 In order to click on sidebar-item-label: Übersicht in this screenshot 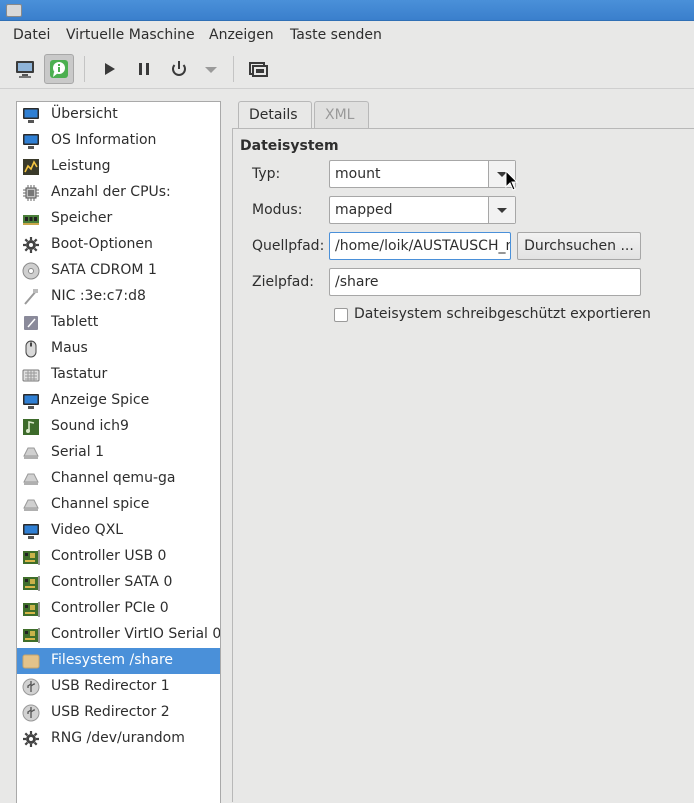, I will do `click(84, 114)`.